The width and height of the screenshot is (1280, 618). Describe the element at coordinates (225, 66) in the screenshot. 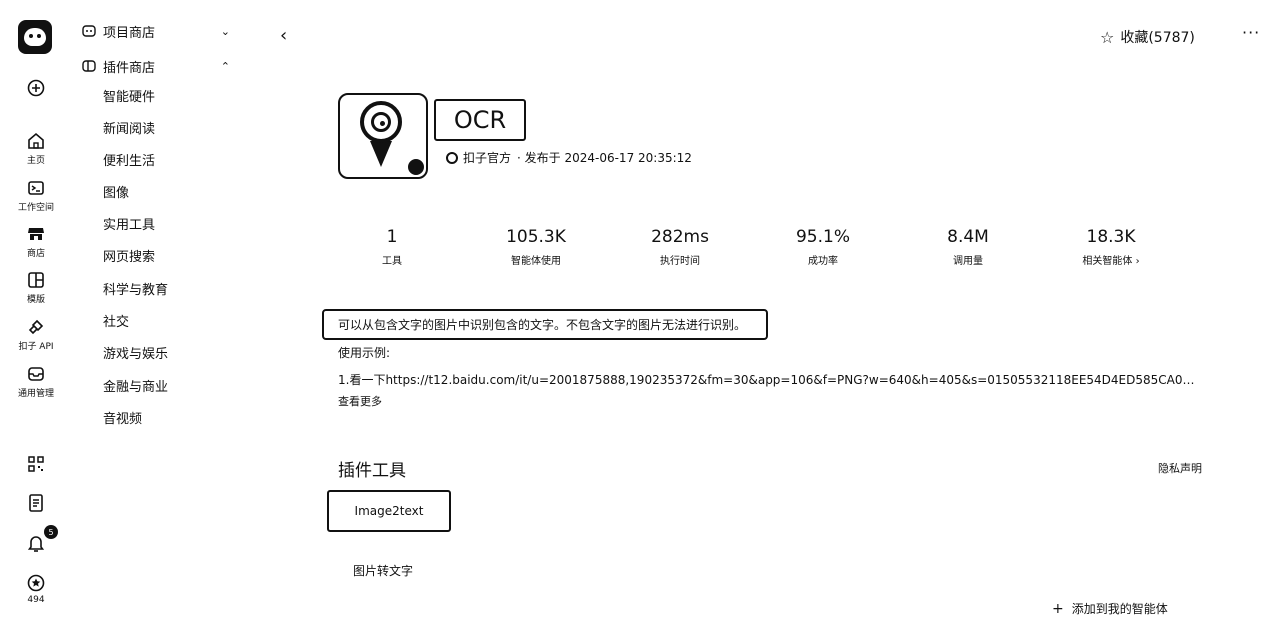

I see `chevron-up-icon: ⌃` at that location.